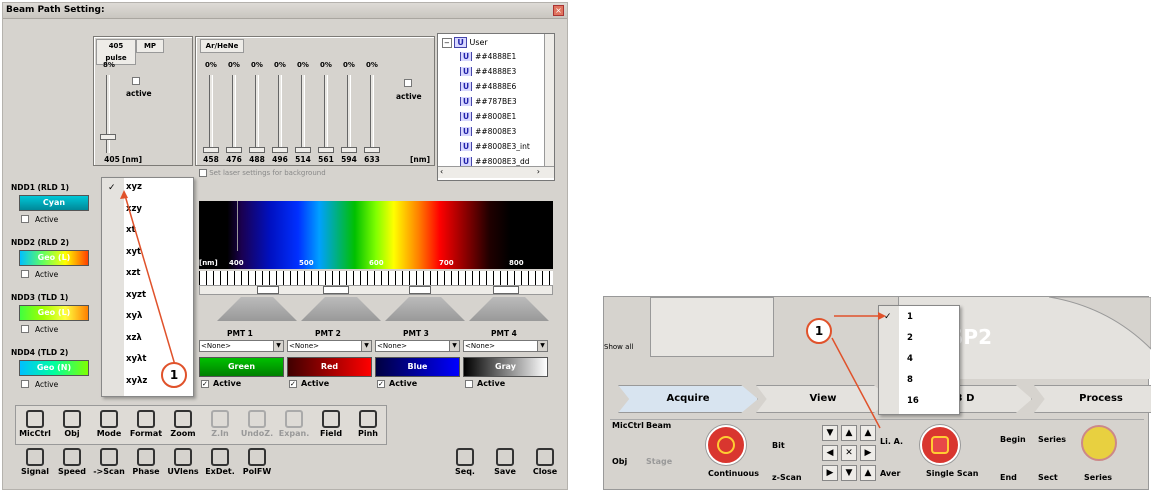 This screenshot has height=492, width=1151. Describe the element at coordinates (465, 464) in the screenshot. I see `toolbar-button-seq: Seq.` at that location.